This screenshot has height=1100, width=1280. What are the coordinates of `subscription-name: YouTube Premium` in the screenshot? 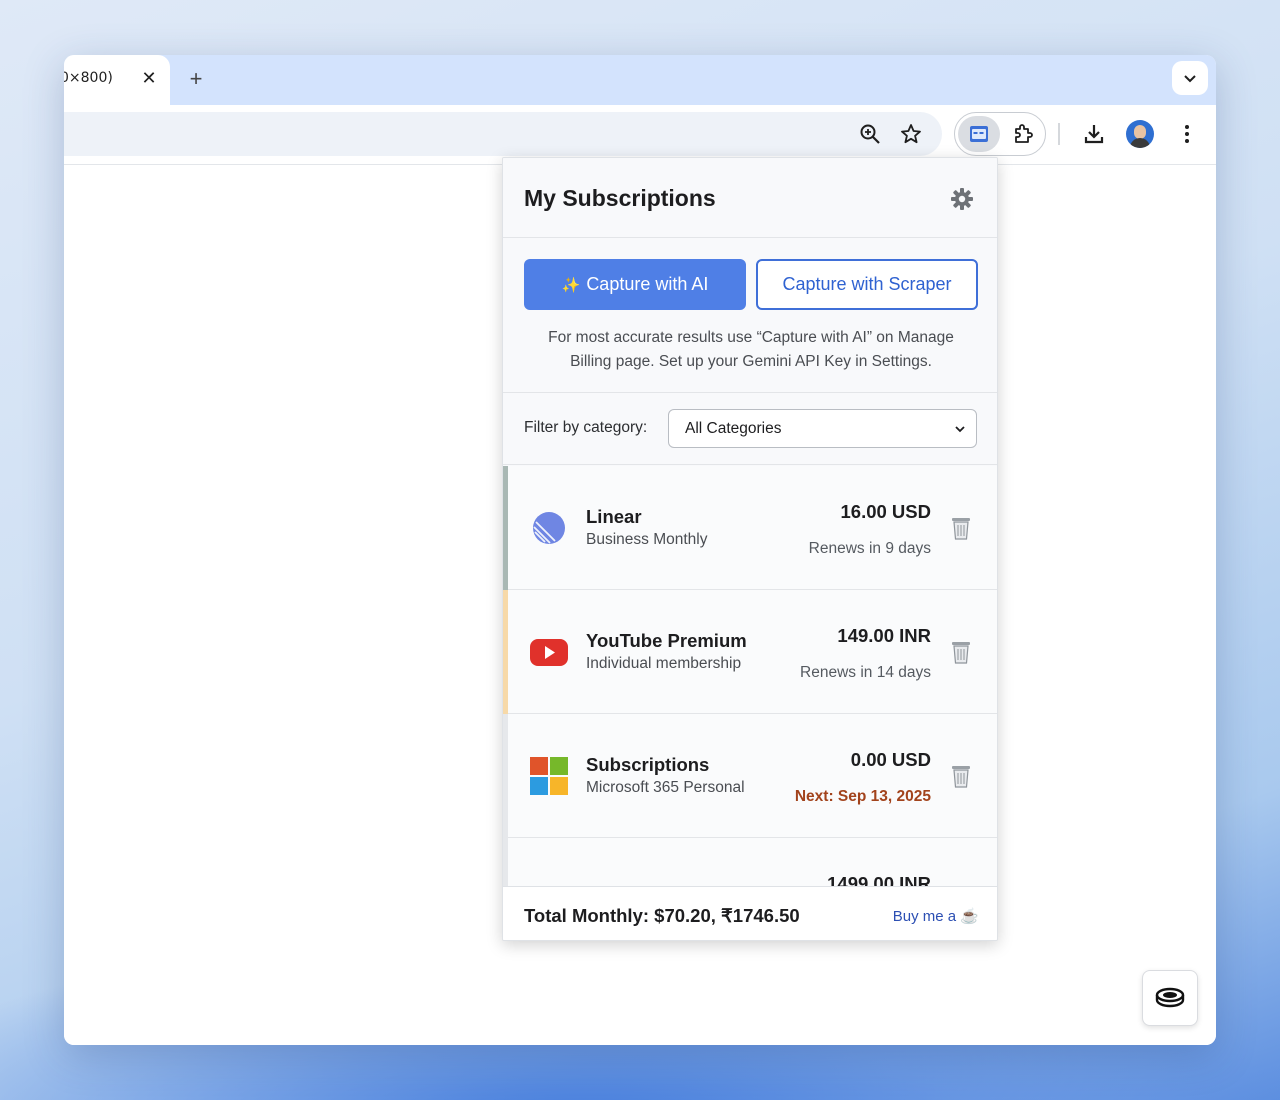 It's located at (666, 640).